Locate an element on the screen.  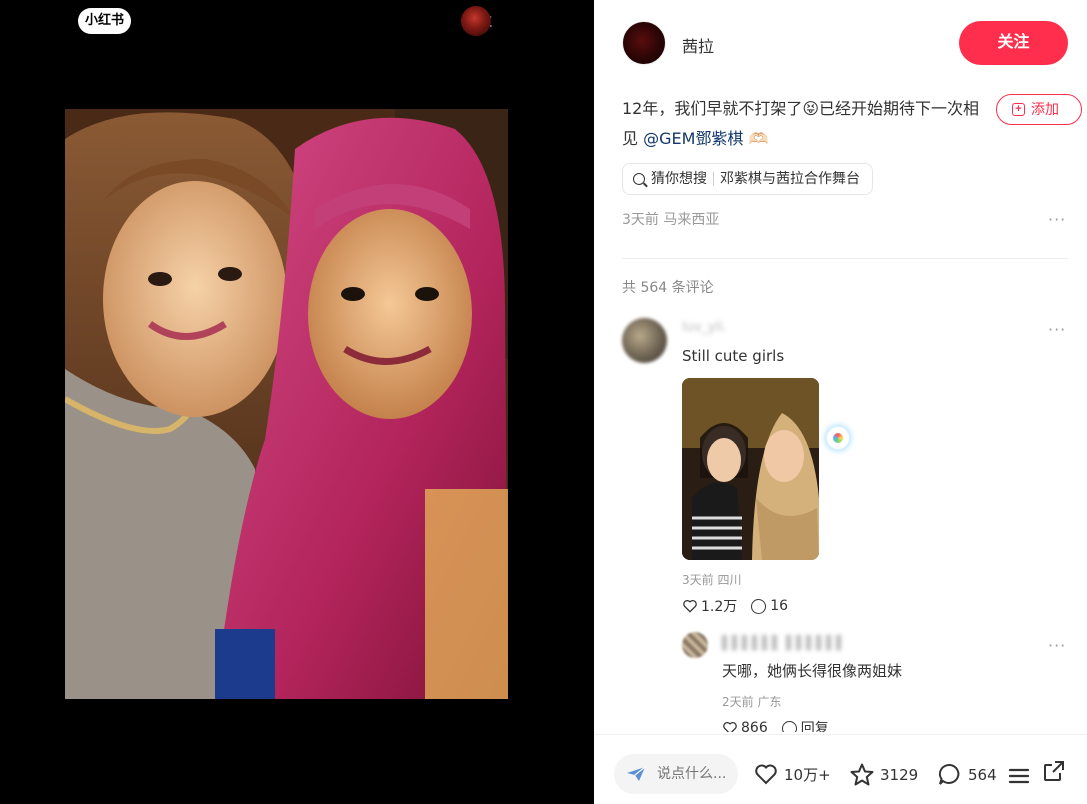
collect-count: 3129 is located at coordinates (899, 774).